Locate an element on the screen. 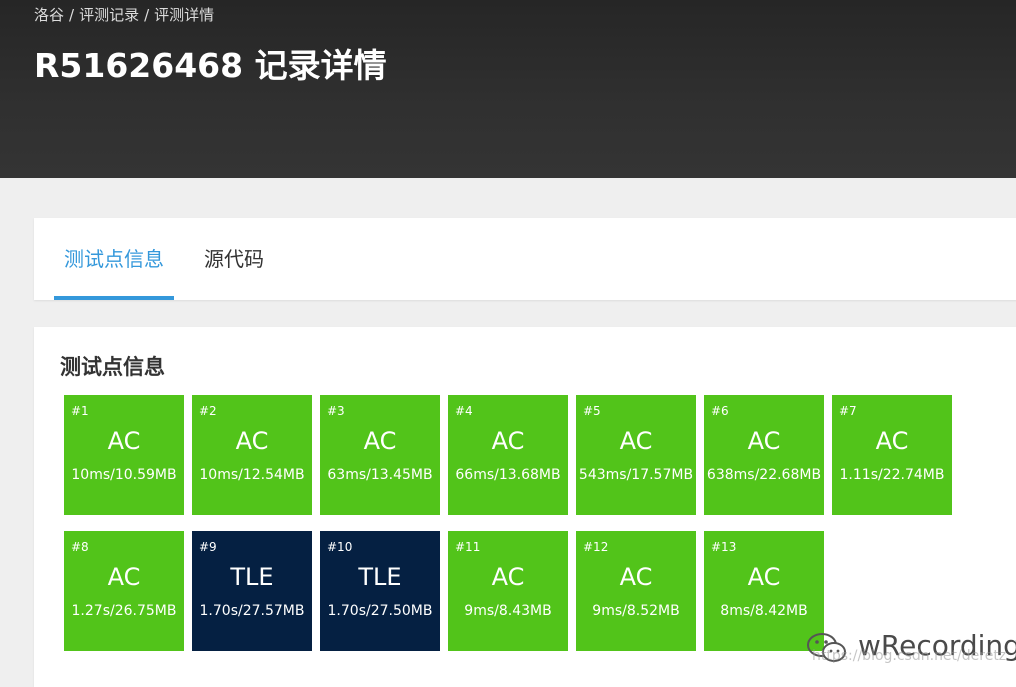  testcase-number: #3 is located at coordinates (336, 411).